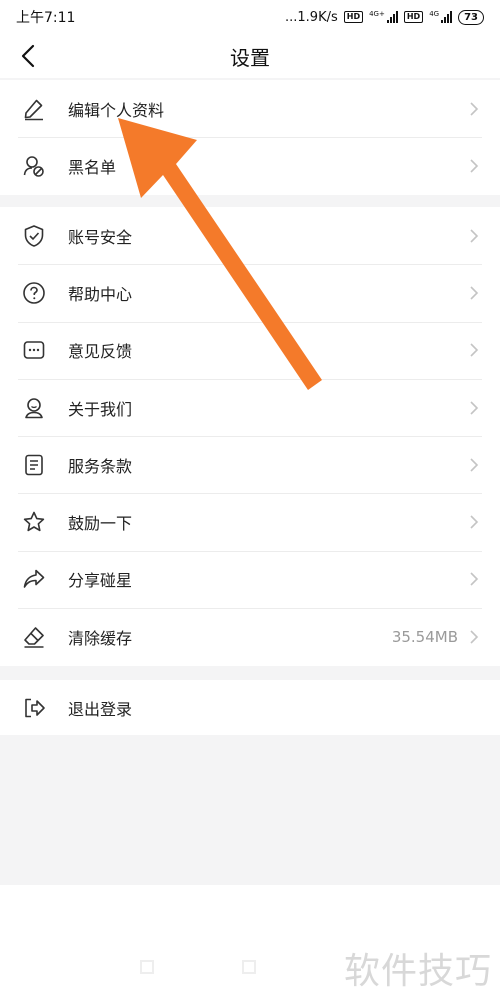  What do you see at coordinates (250, 165) in the screenshot?
I see `settings-item-blacklist: 黑名单` at bounding box center [250, 165].